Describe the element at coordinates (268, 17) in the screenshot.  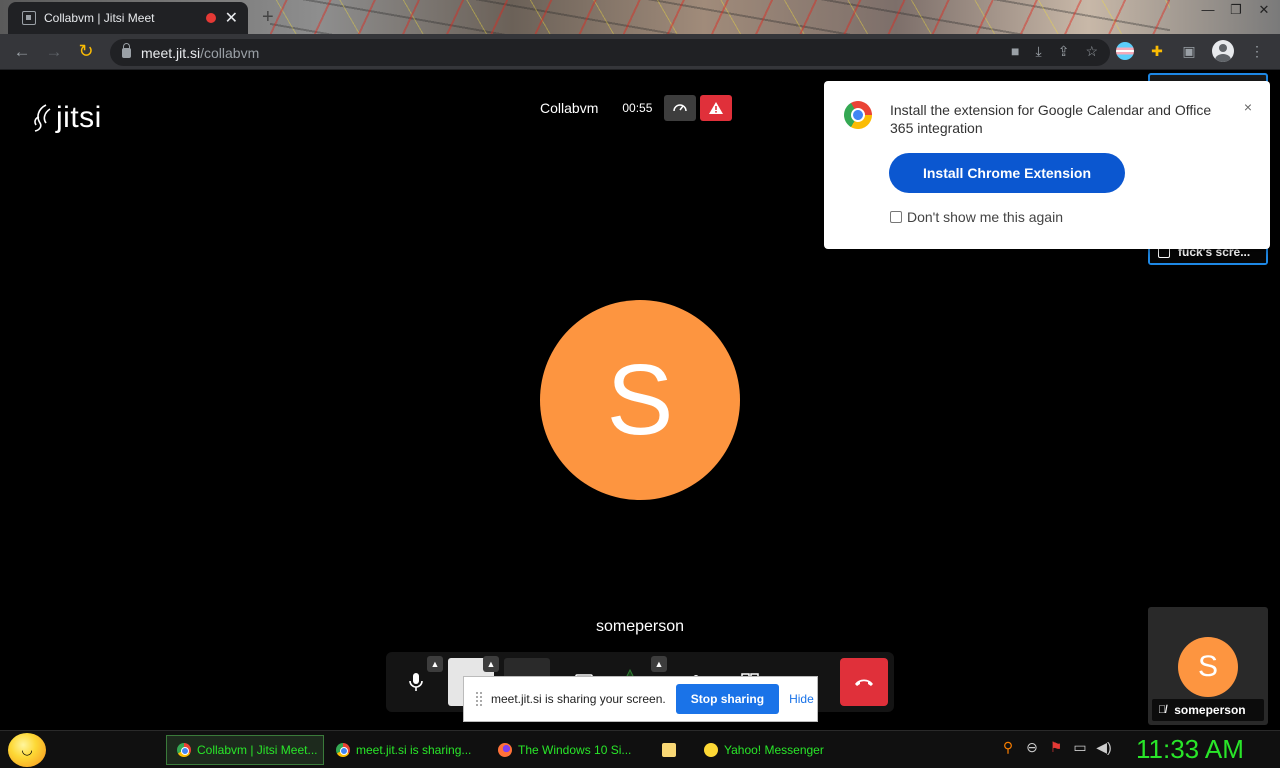
I see `new-tab-icon: +` at that location.